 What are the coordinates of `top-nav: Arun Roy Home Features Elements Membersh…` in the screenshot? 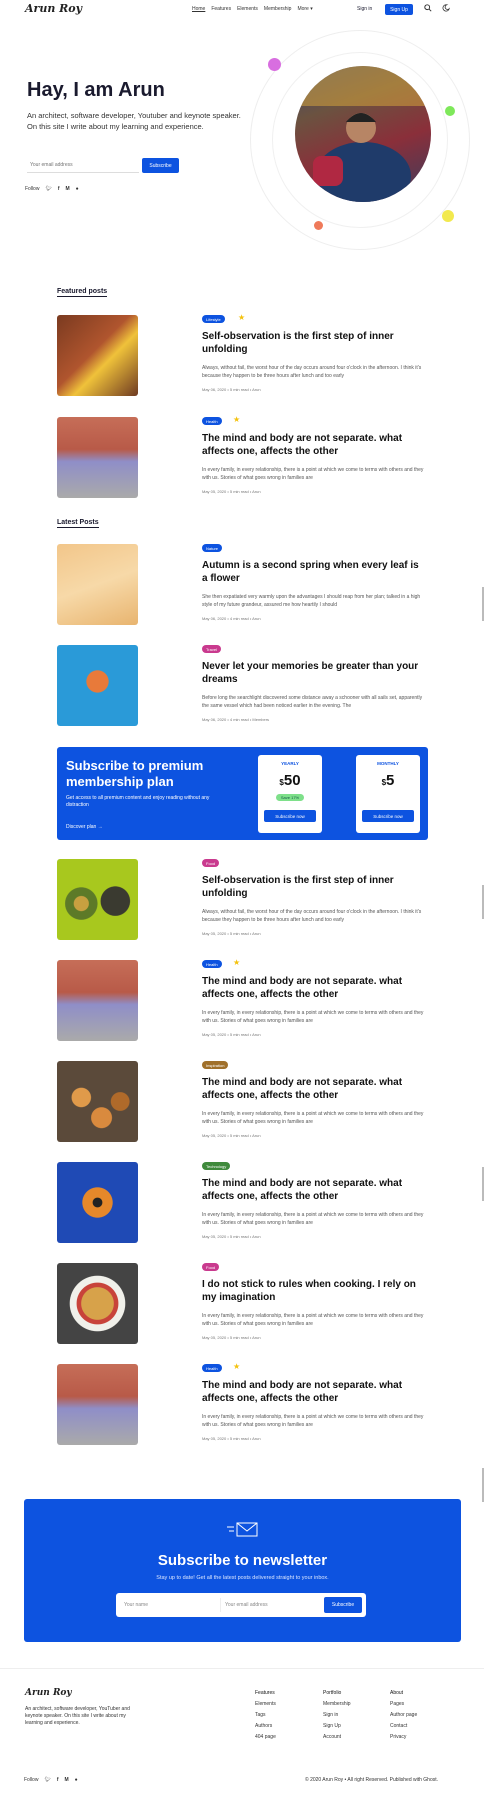 It's located at (242, 11).